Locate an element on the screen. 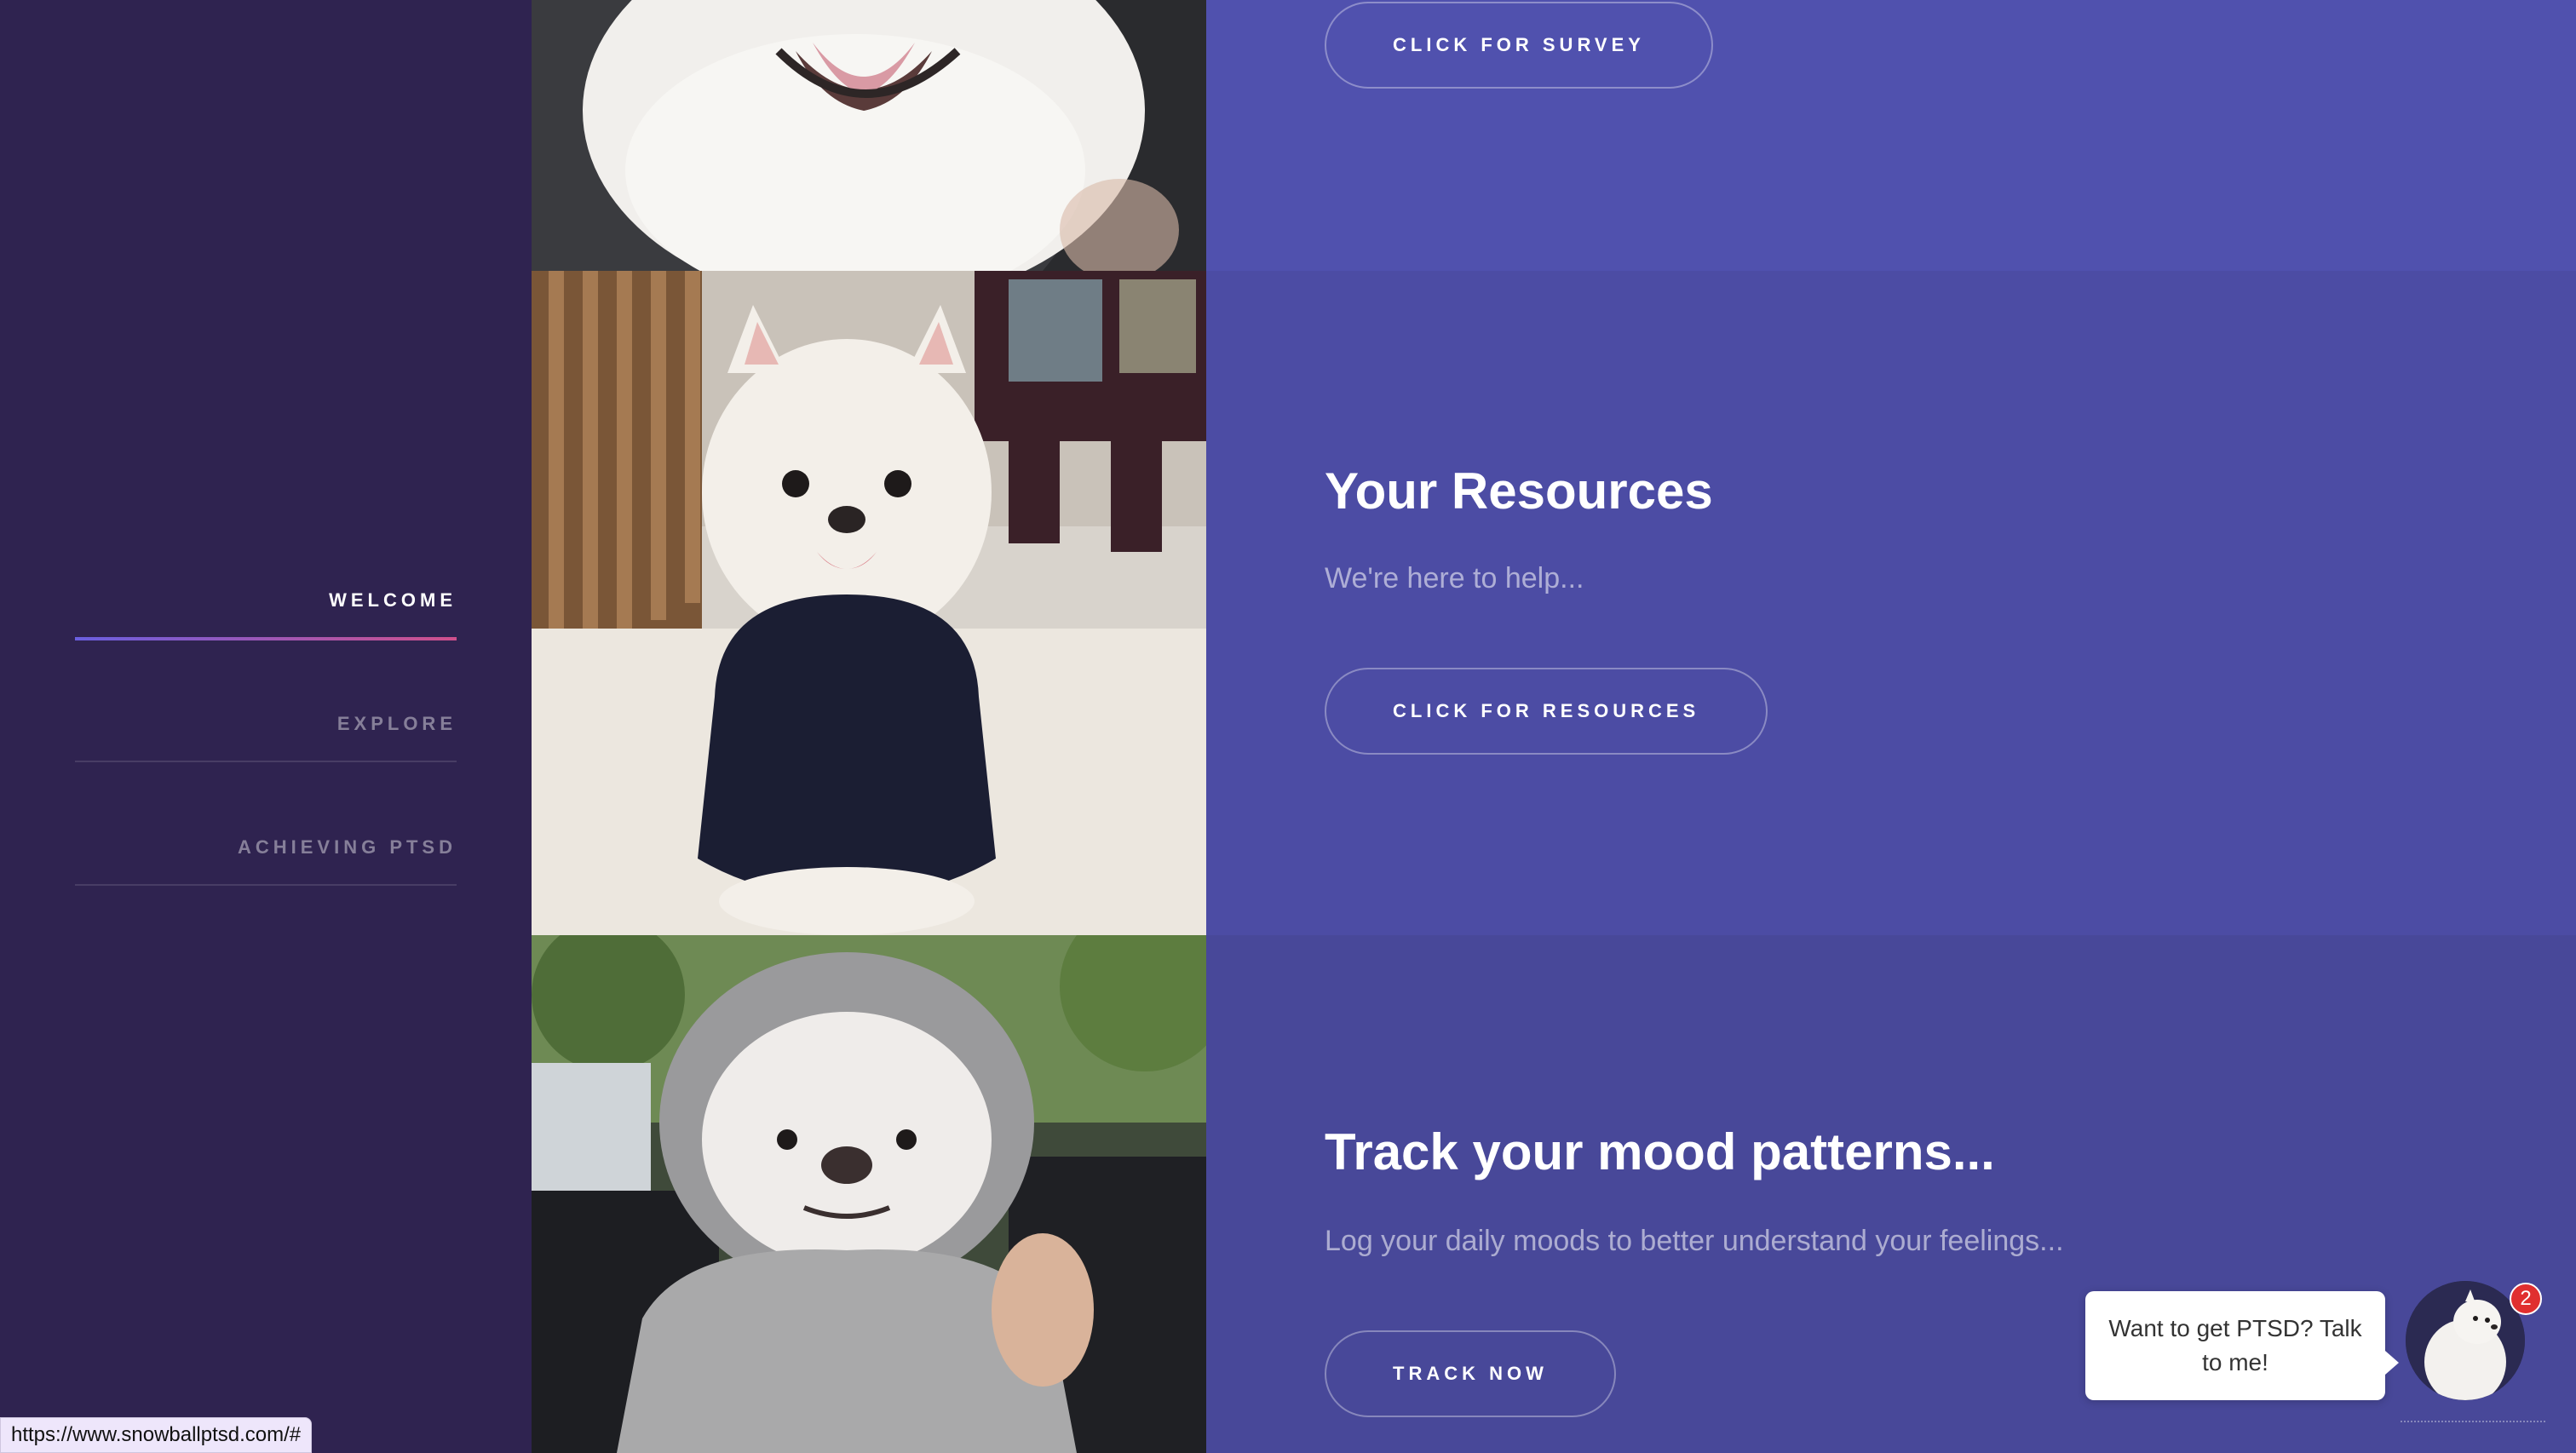 Image resolution: width=2576 pixels, height=1453 pixels. survey-button: CLICK FOR SURVEY is located at coordinates (1519, 45).